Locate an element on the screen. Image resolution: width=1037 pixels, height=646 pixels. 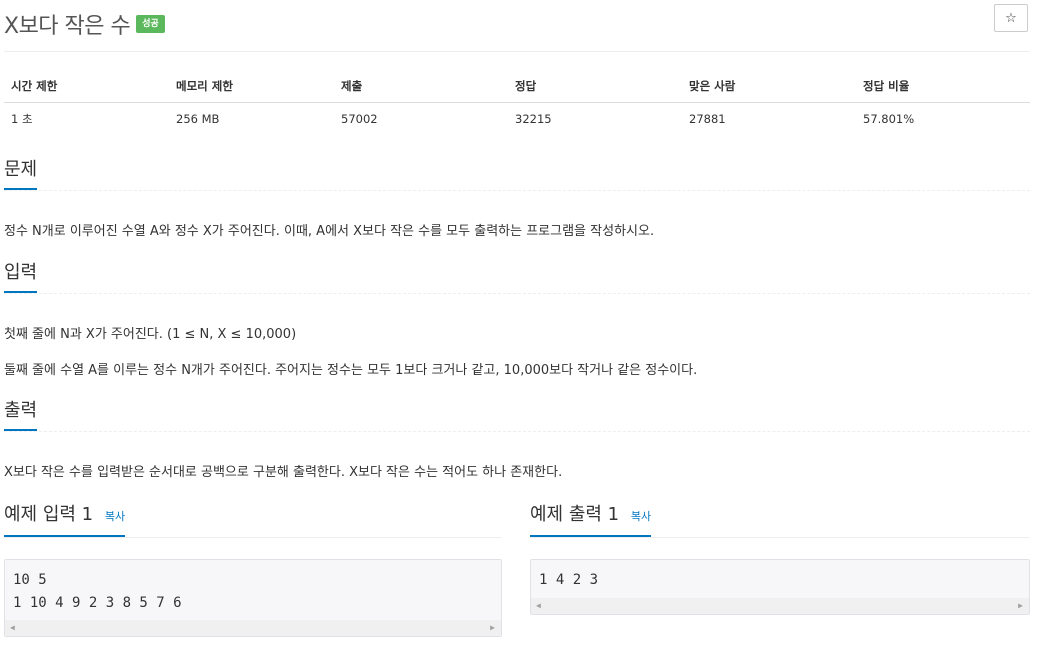
input-description-line1: 첫째 줄에 N과 X가 주어진다. (1 ≤ N, X ≤ 10,000) is located at coordinates (150, 334).